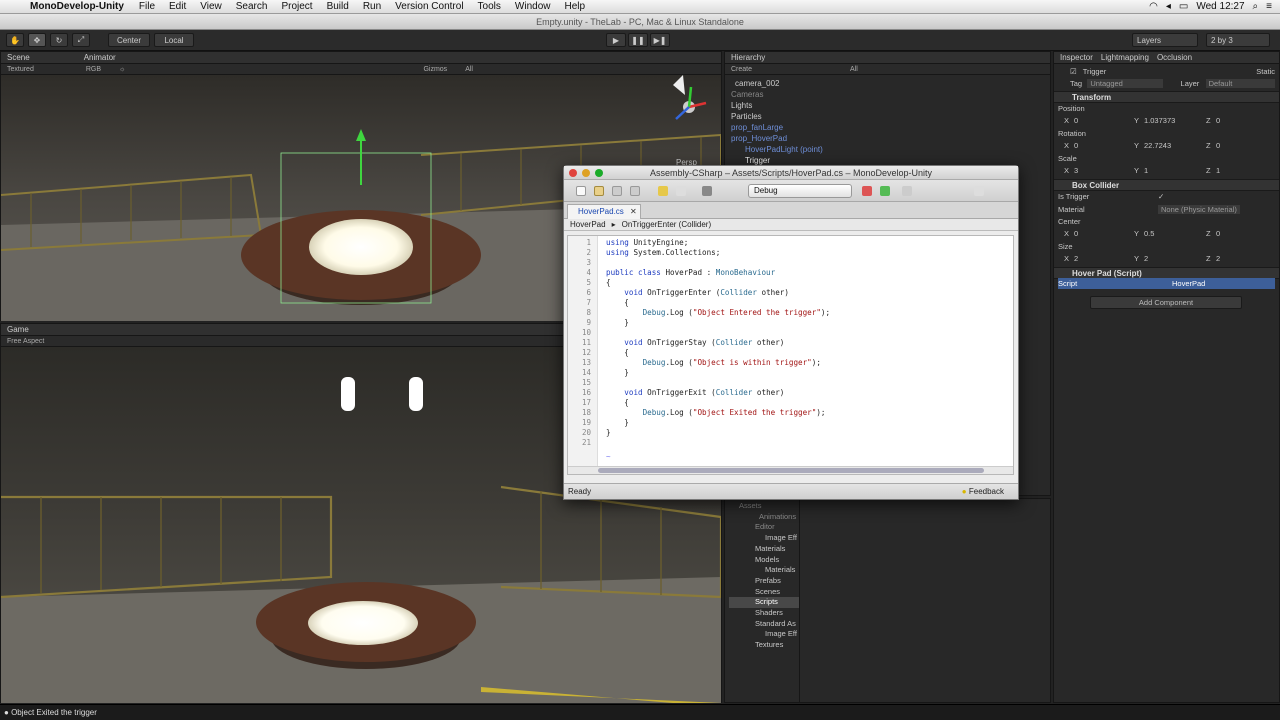  What do you see at coordinates (37, 40) in the screenshot?
I see `move-tool-icon: ✥` at bounding box center [37, 40].